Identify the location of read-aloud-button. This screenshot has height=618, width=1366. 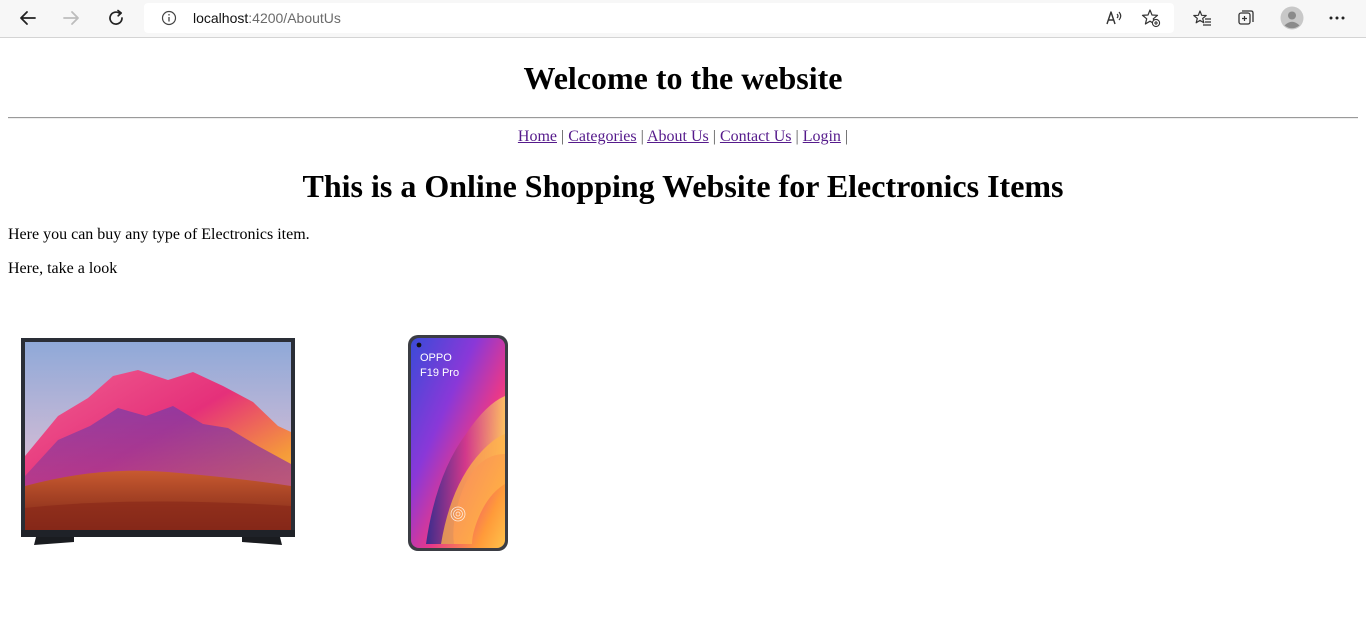
(1115, 18).